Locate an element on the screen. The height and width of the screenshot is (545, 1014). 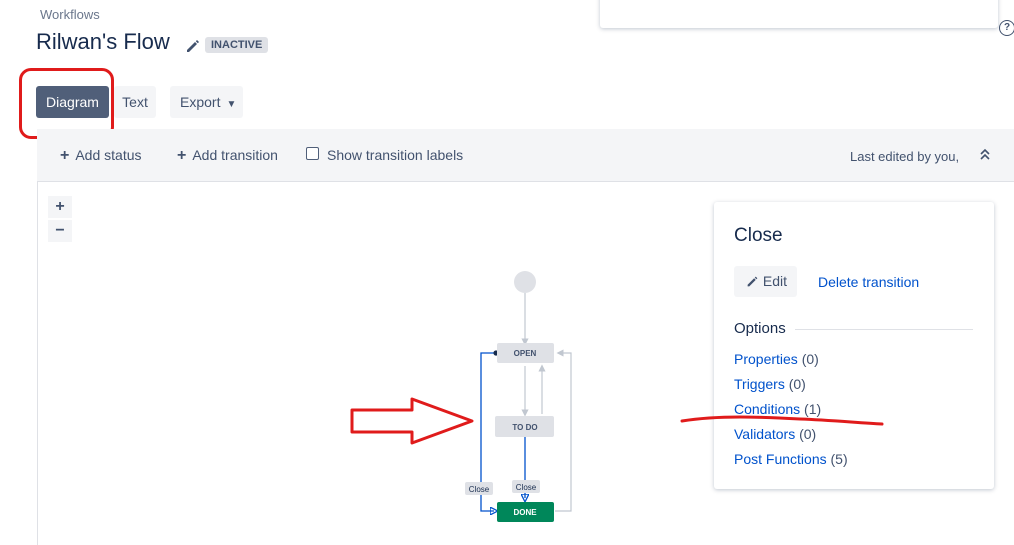
pencil-icon is located at coordinates (752, 281).